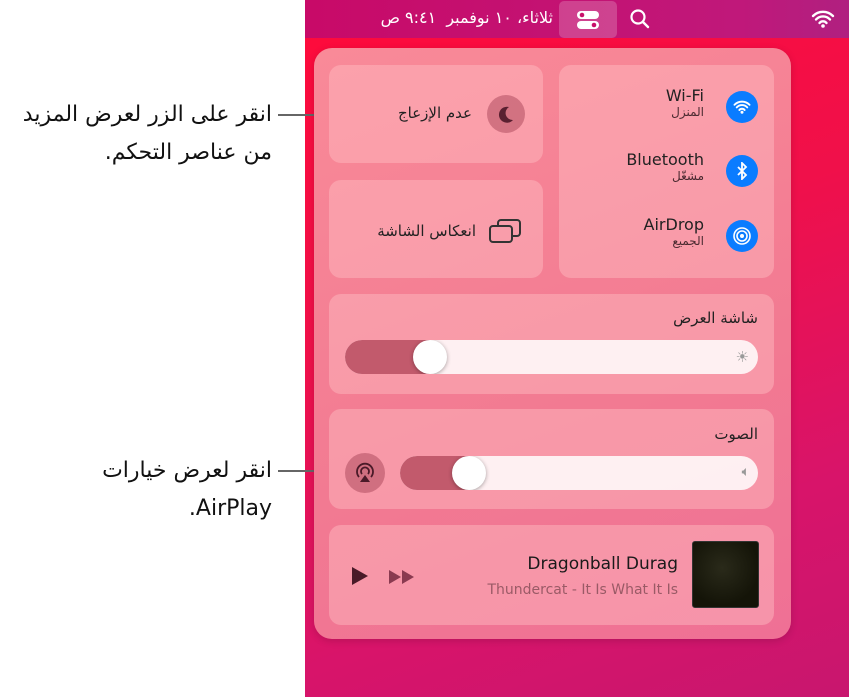 The image size is (849, 697). I want to click on wifi-label: Wi-Fi, so click(684, 95).